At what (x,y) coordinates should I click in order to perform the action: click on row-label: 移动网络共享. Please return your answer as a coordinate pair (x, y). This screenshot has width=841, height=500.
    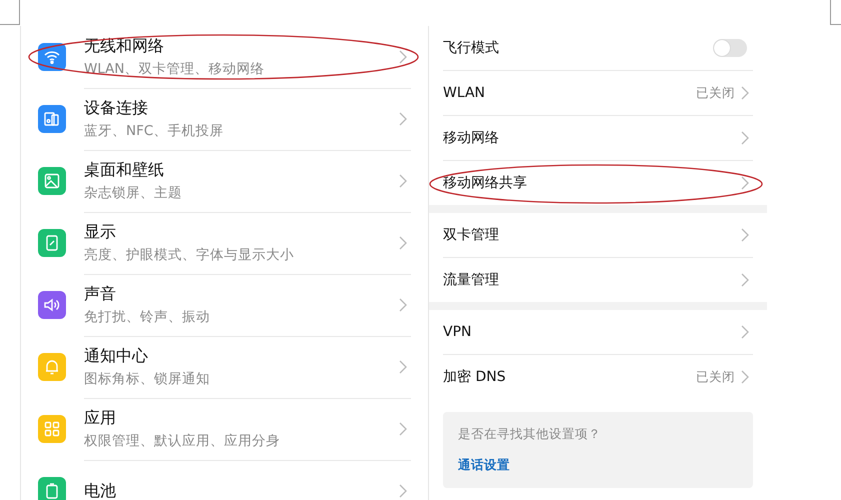
    Looking at the image, I should click on (485, 183).